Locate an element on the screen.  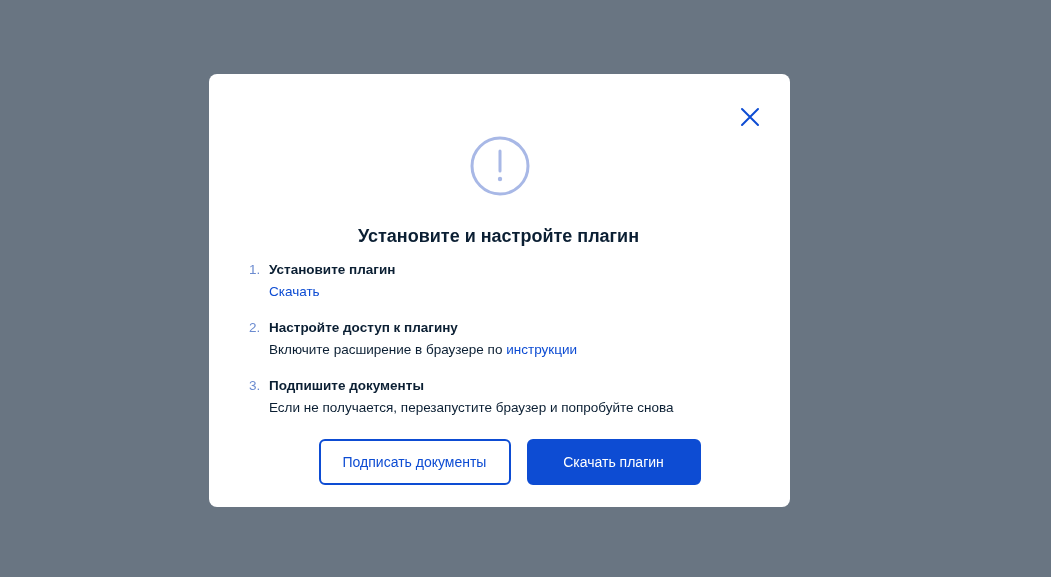
close-icon is located at coordinates (750, 117).